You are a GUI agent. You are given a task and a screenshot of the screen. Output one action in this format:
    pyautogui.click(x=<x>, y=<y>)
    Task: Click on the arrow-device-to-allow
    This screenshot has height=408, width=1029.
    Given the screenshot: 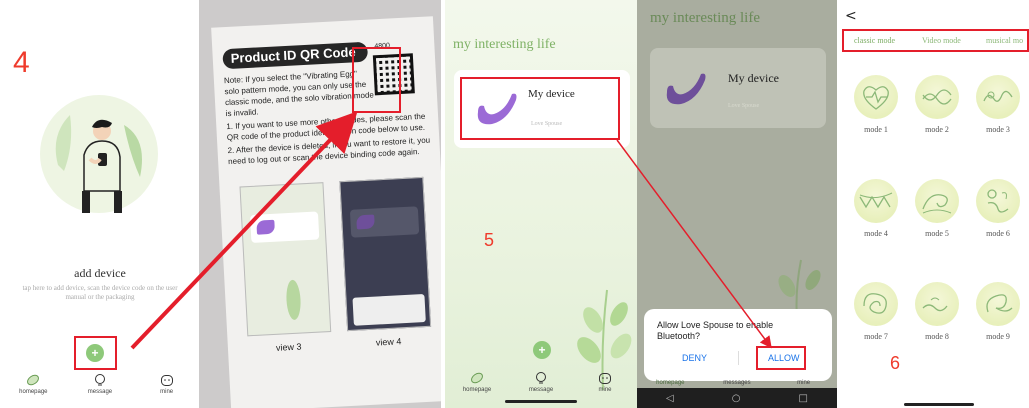 What is the action you would take?
    pyautogui.click(x=694, y=244)
    